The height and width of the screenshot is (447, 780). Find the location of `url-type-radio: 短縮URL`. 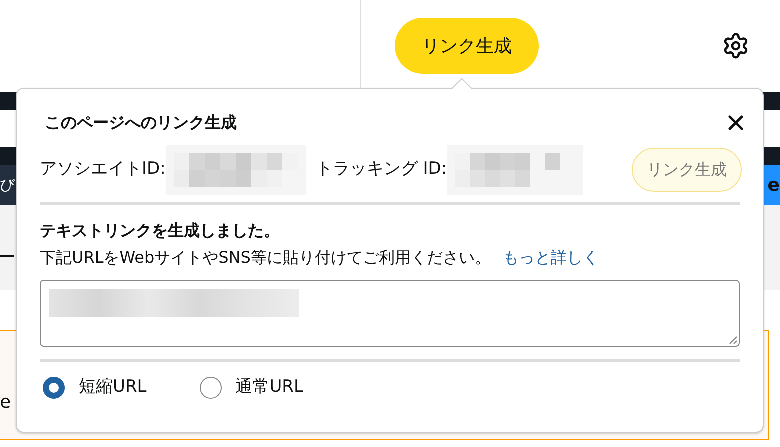

url-type-radio: 短縮URL is located at coordinates (93, 387).